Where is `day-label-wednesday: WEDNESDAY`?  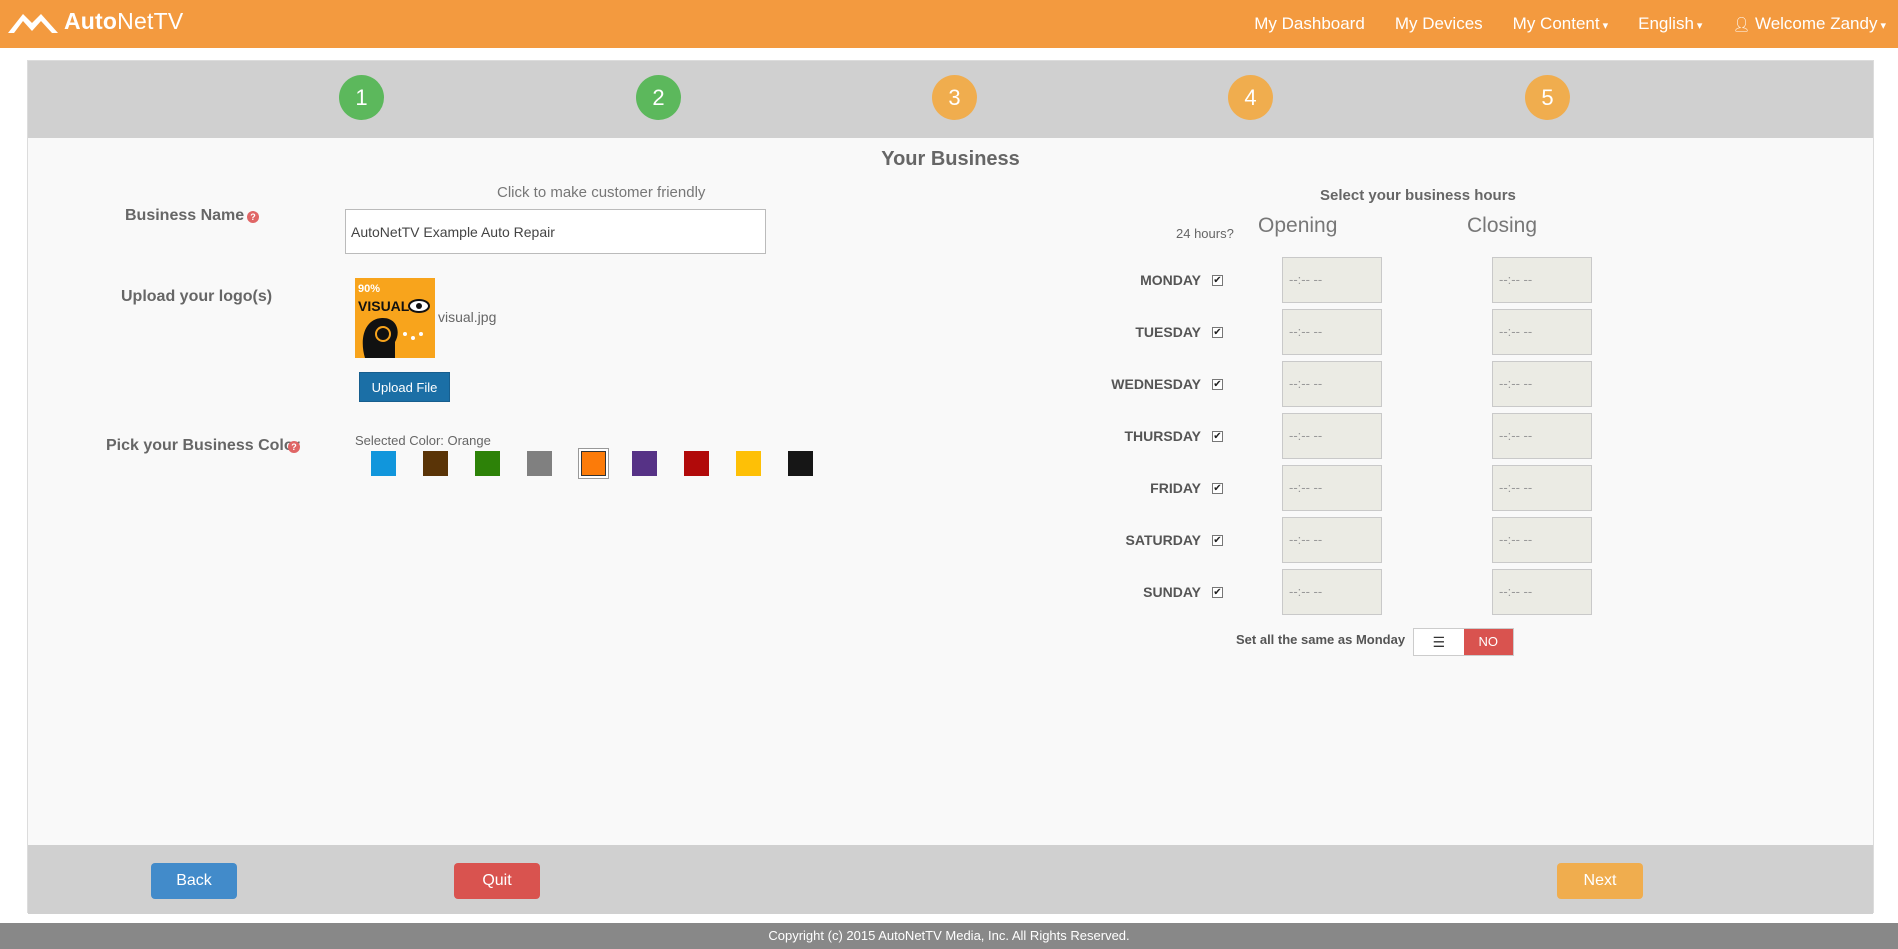
day-label-wednesday: WEDNESDAY is located at coordinates (1156, 384).